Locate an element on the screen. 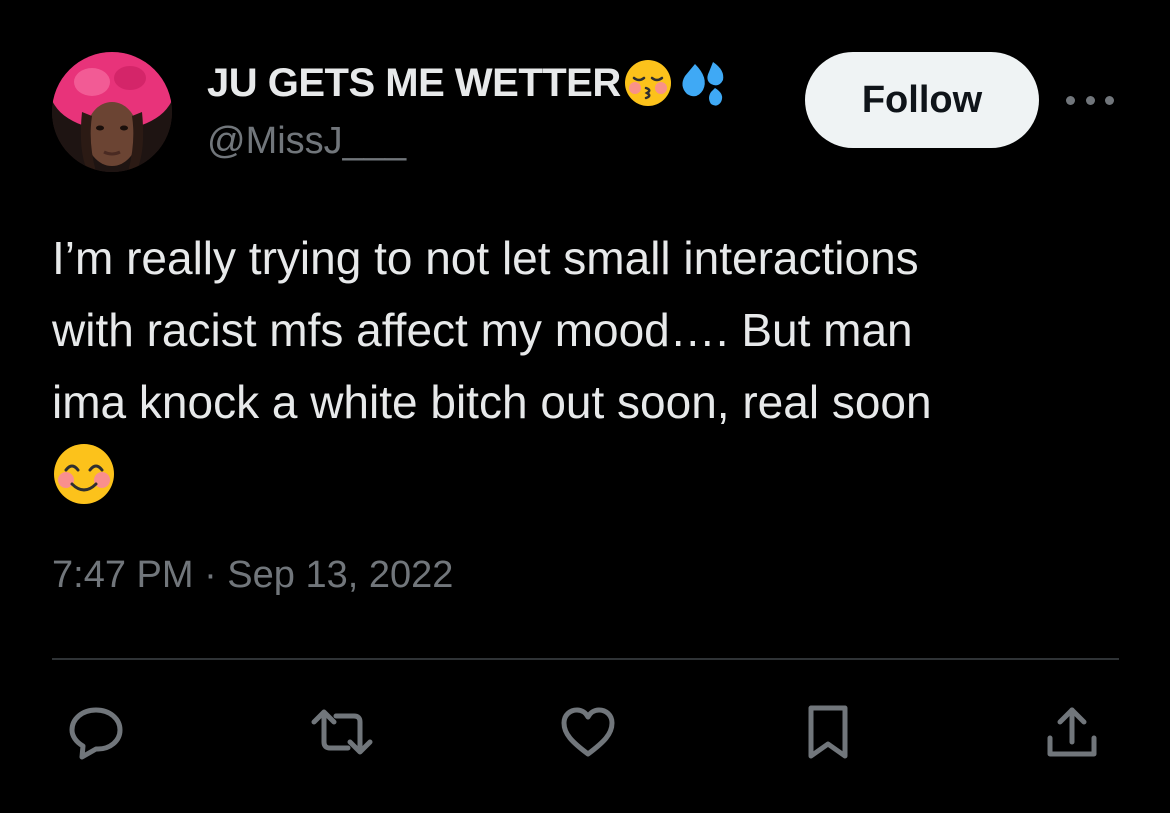 The height and width of the screenshot is (813, 1170). retweet-button is located at coordinates (342, 732).